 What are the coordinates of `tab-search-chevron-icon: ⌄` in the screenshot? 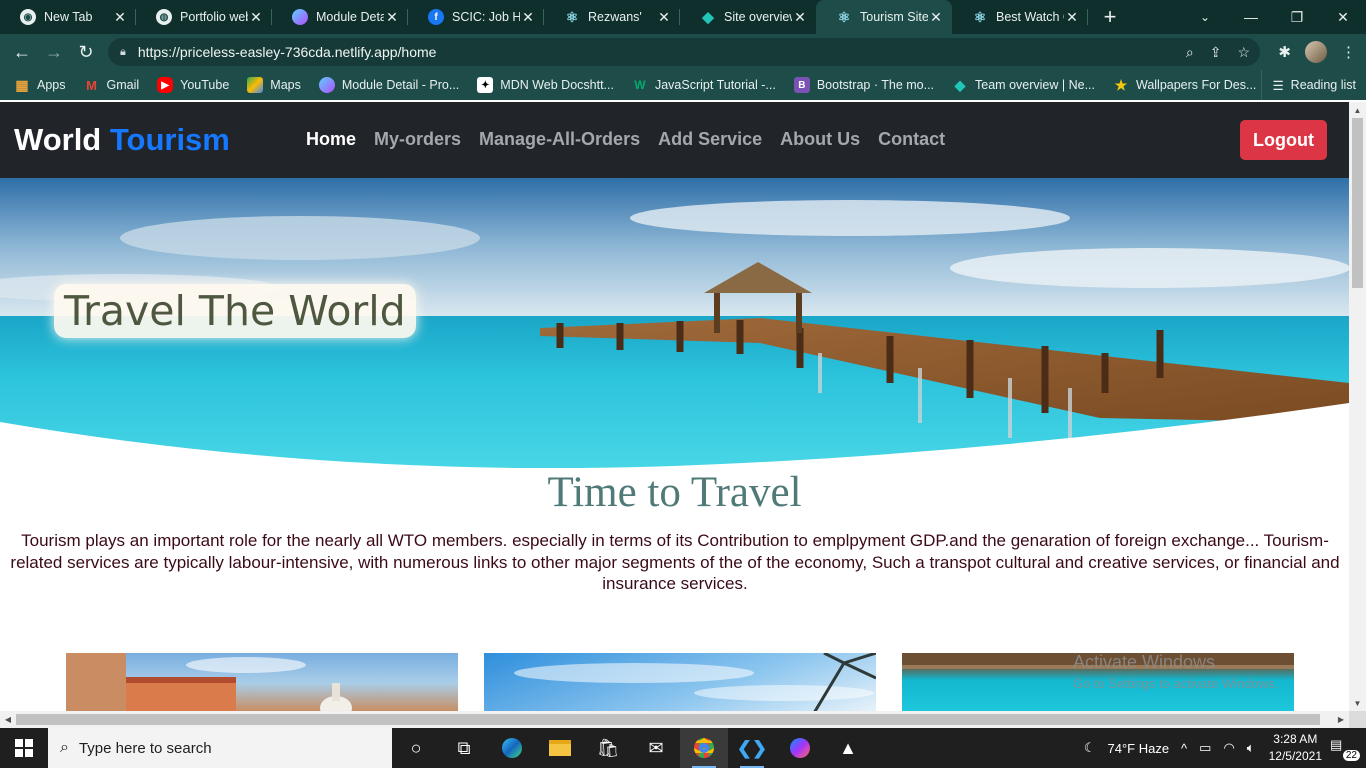 It's located at (1205, 17).